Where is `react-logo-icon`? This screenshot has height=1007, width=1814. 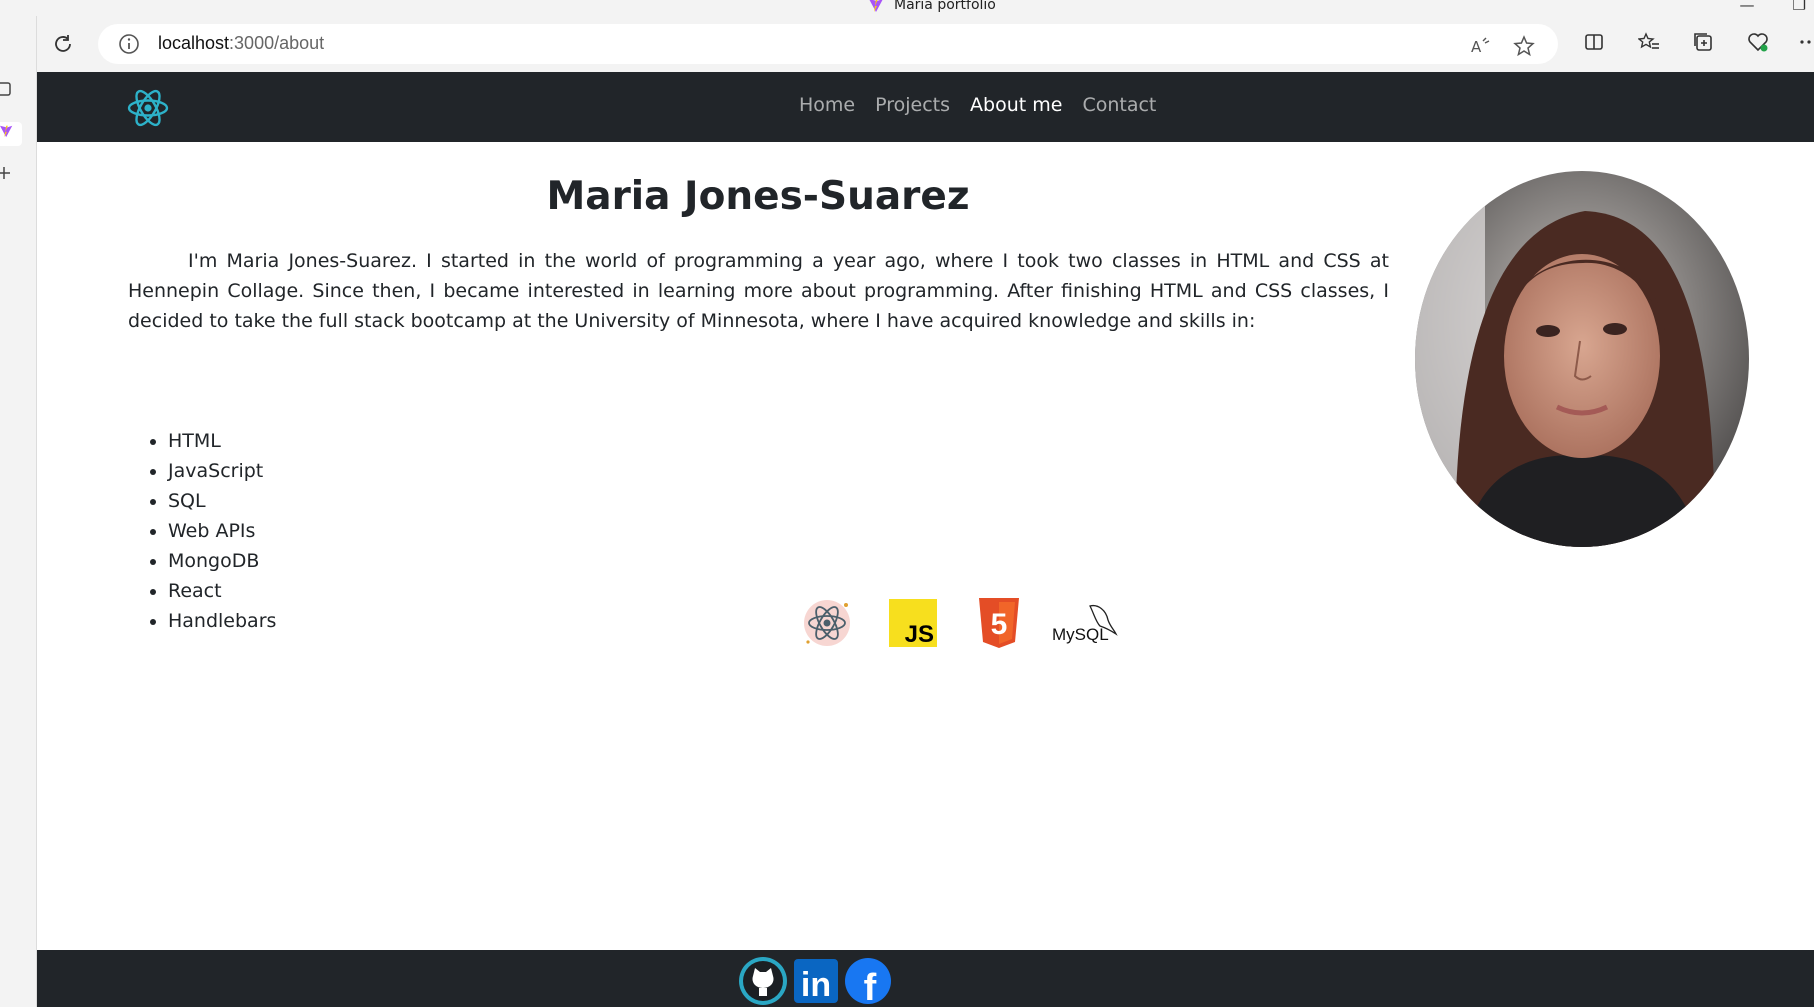 react-logo-icon is located at coordinates (148, 108).